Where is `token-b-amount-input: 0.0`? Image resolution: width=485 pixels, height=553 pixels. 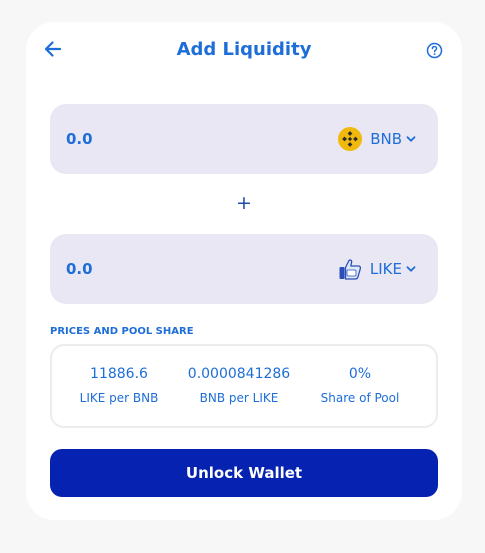
token-b-amount-input: 0.0 is located at coordinates (79, 269).